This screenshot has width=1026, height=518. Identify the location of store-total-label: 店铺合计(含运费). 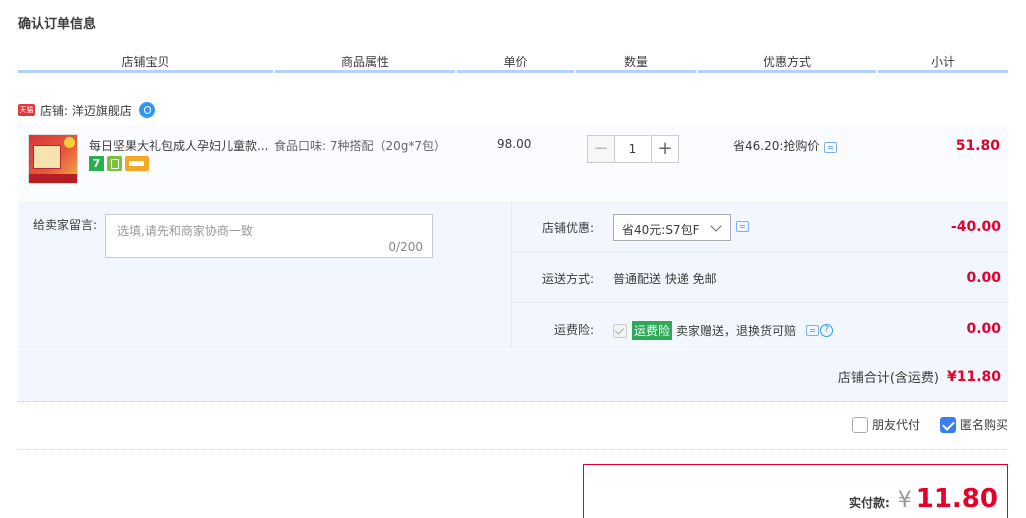
(888, 378).